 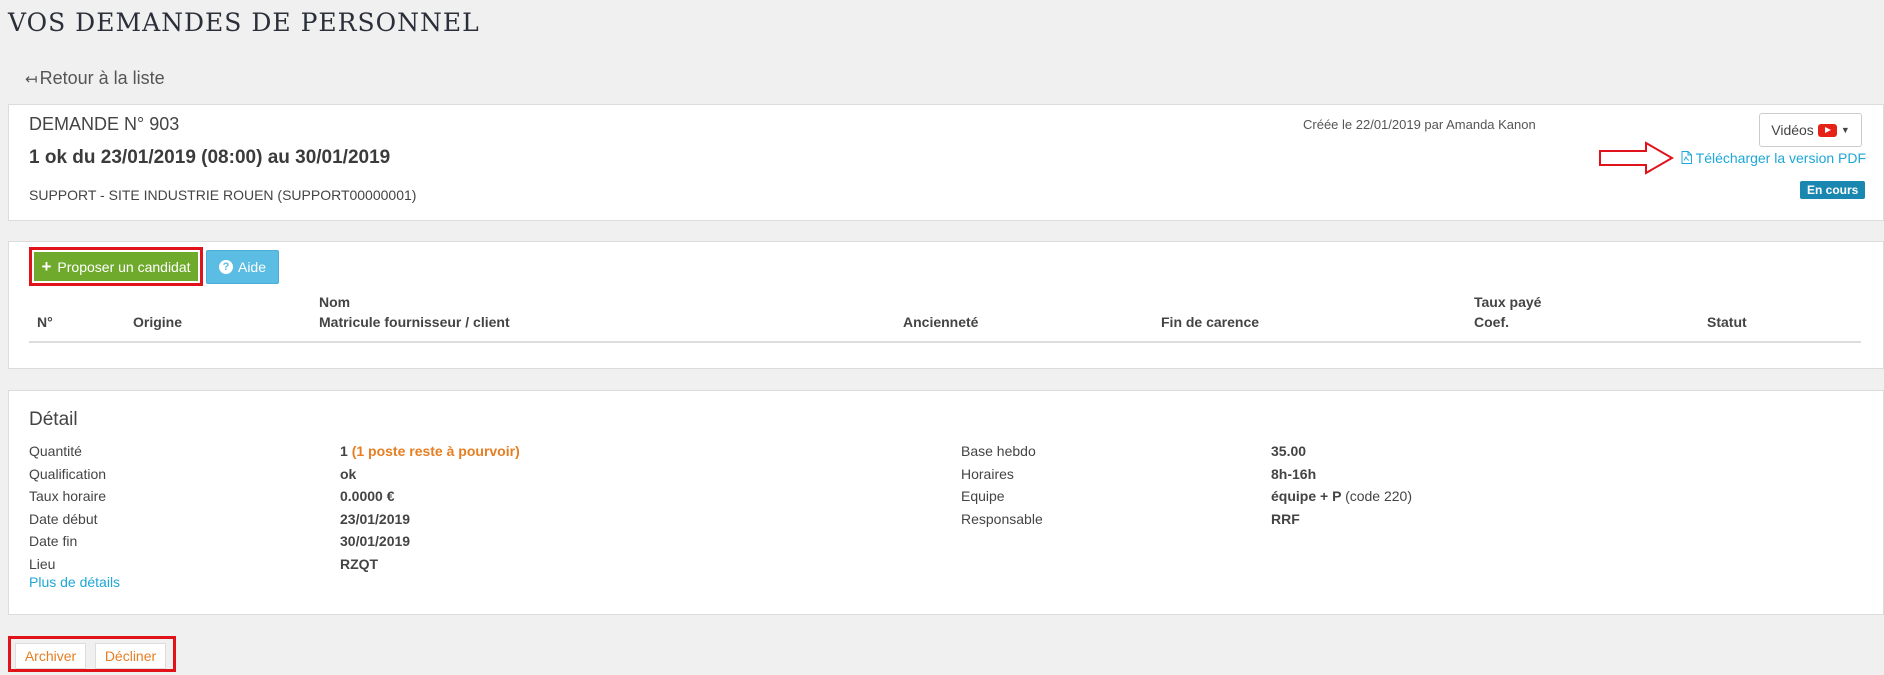 What do you see at coordinates (1833, 190) in the screenshot?
I see `status-badge: En cours` at bounding box center [1833, 190].